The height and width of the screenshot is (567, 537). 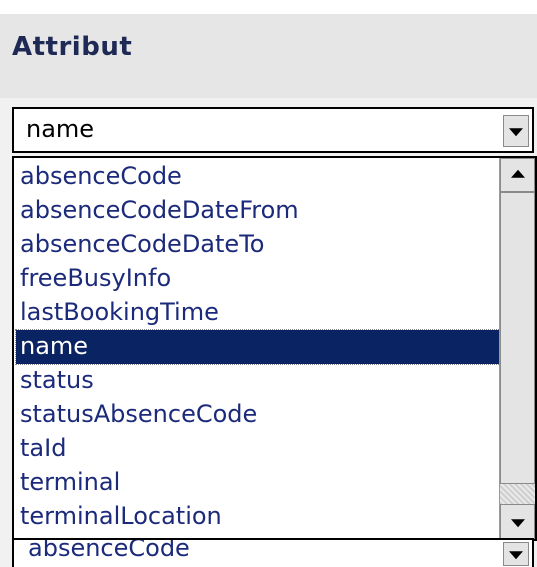 What do you see at coordinates (517, 494) in the screenshot?
I see `scroll-track` at bounding box center [517, 494].